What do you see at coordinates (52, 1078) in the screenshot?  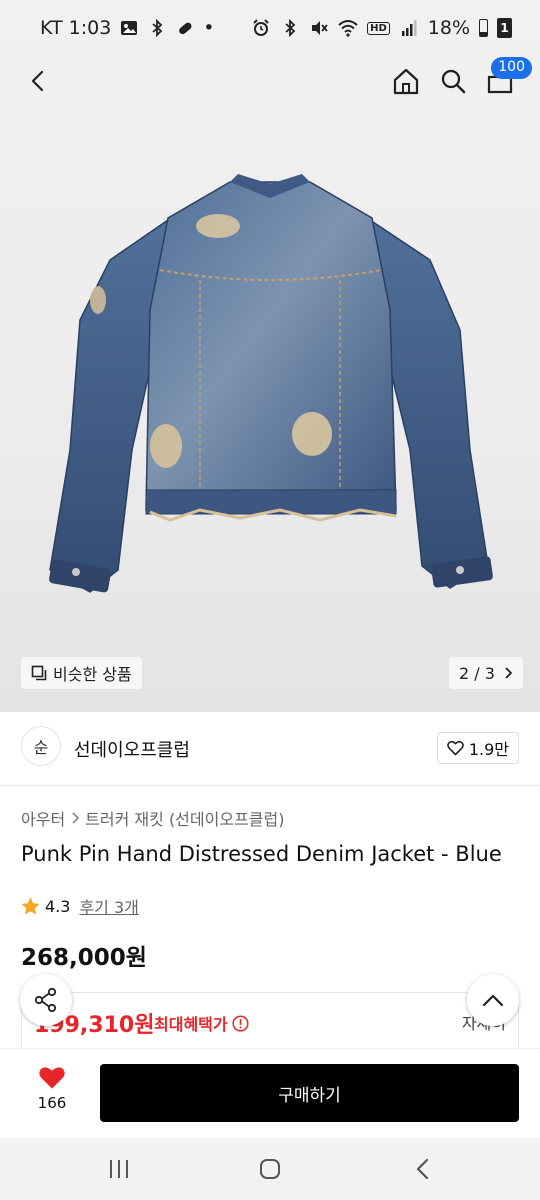 I see `heart-filled-icon` at bounding box center [52, 1078].